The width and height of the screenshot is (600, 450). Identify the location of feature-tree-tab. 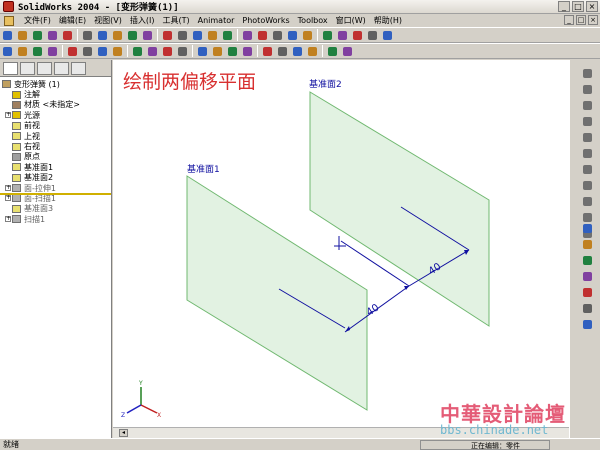
(10, 68).